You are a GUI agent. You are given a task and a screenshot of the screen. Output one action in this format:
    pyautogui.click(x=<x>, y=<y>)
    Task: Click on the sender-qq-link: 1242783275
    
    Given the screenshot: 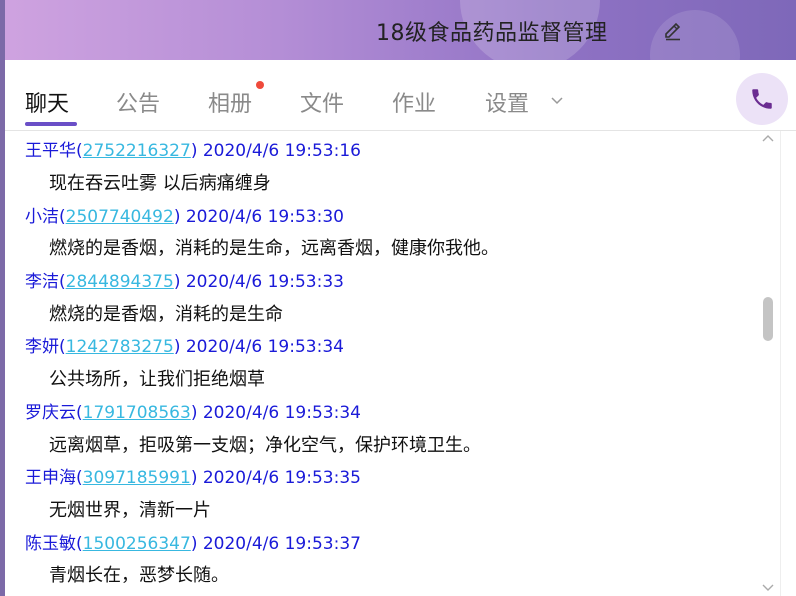 What is the action you would take?
    pyautogui.click(x=120, y=347)
    